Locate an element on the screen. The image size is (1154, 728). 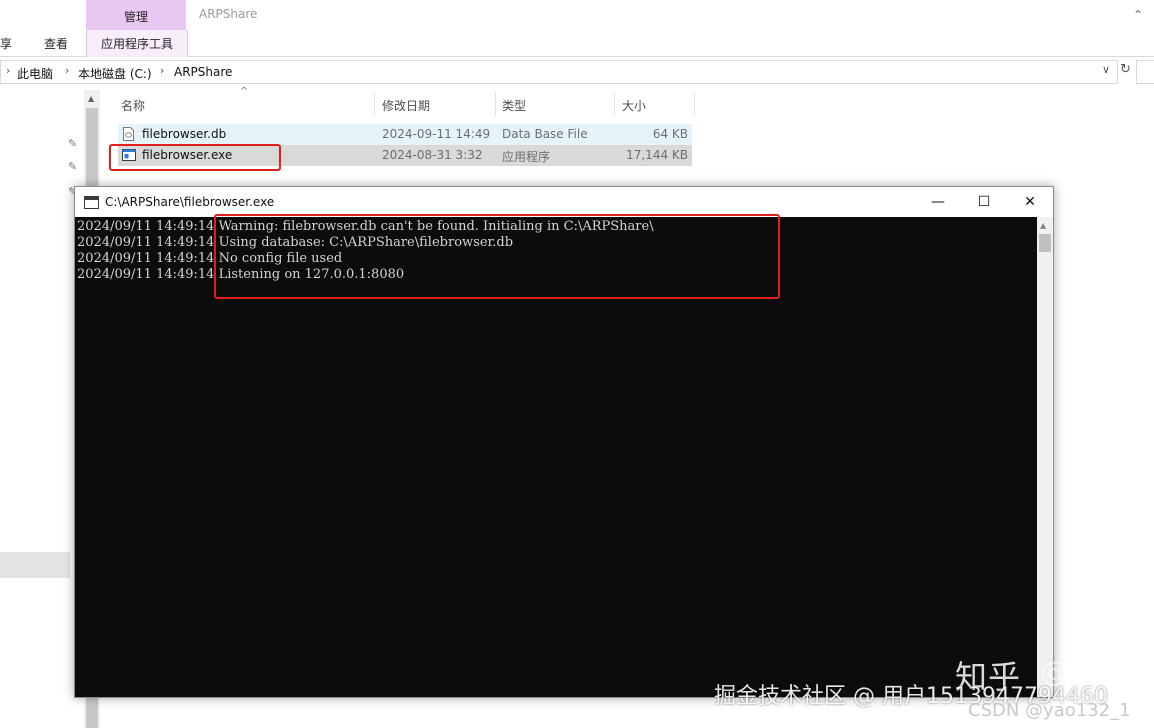
database-file-icon is located at coordinates (128, 134).